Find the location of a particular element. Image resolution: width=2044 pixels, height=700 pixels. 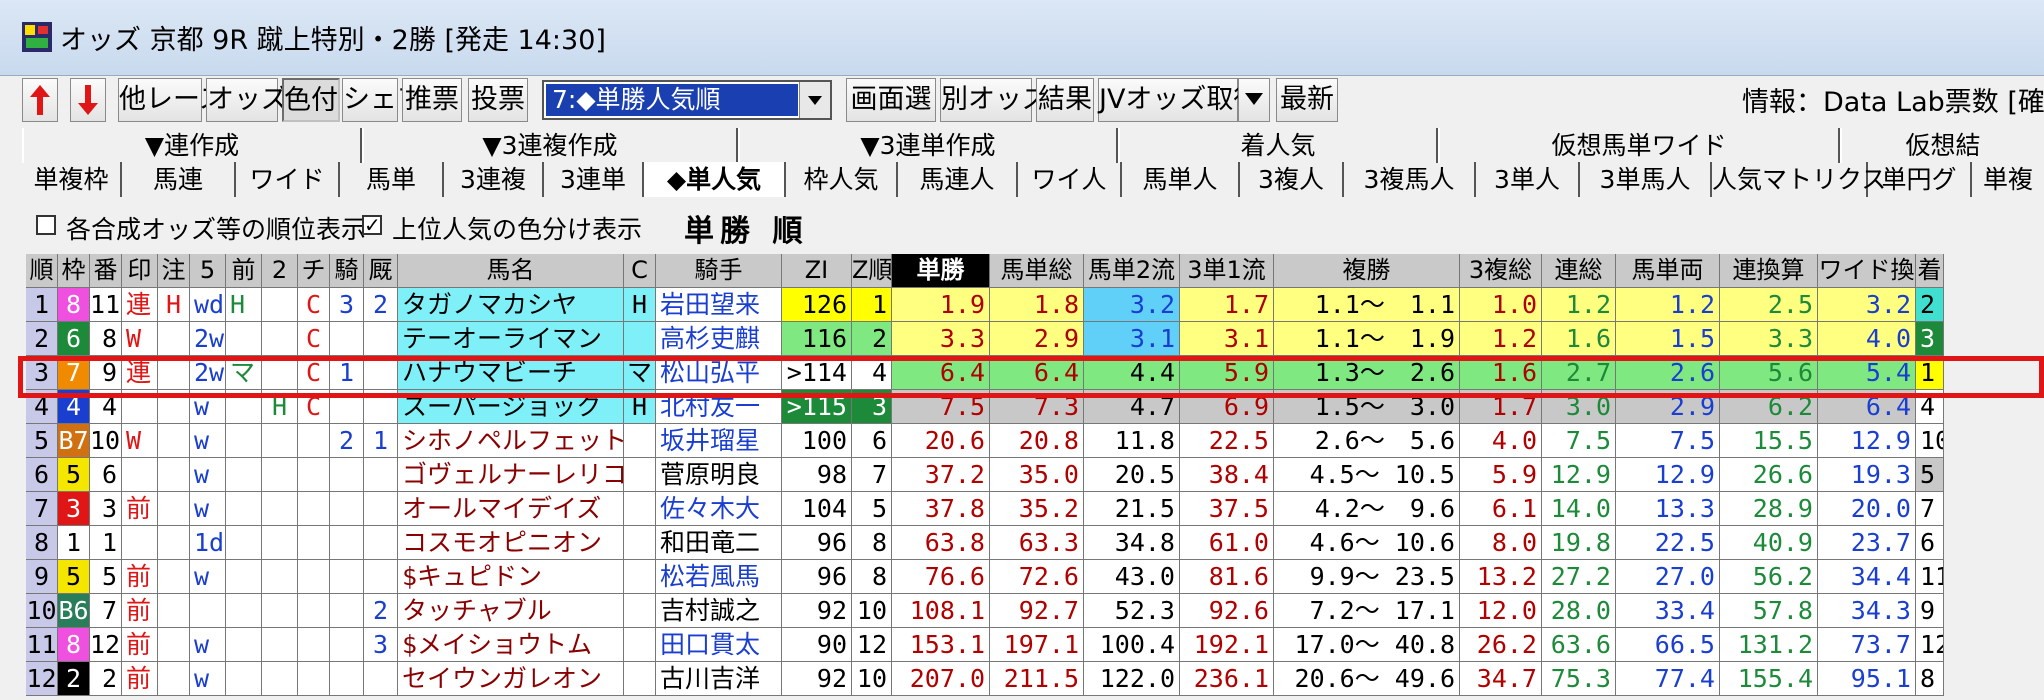

tab-umaren-nin: 馬連人 is located at coordinates (958, 179).